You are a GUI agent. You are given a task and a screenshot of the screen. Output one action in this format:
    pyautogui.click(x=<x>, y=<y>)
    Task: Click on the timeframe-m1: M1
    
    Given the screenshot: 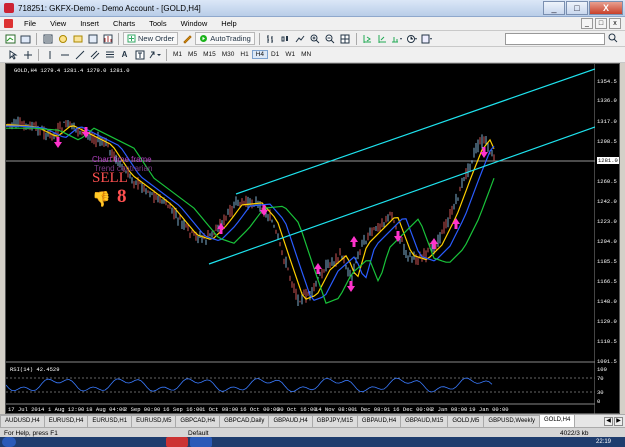 What is the action you would take?
    pyautogui.click(x=177, y=54)
    